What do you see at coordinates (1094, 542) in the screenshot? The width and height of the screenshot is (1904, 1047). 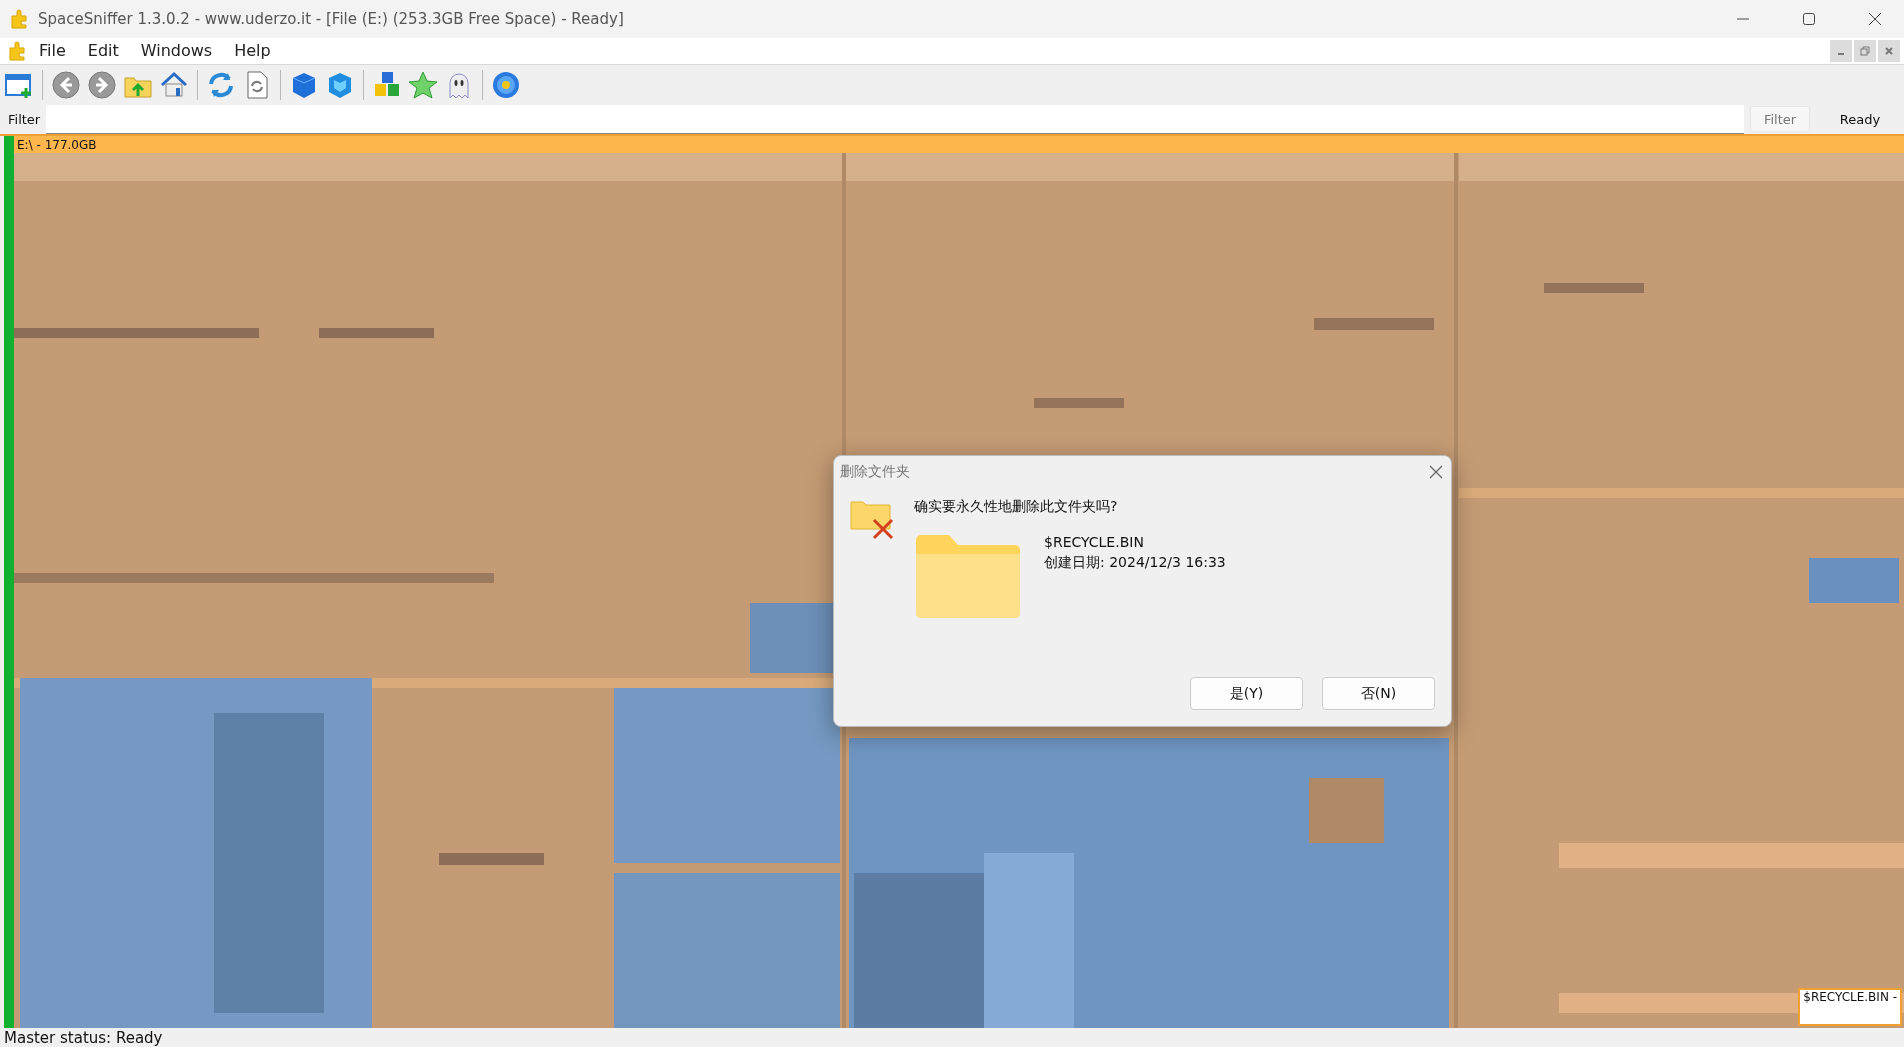 I see `folder-name: $RECYCLE.BIN` at bounding box center [1094, 542].